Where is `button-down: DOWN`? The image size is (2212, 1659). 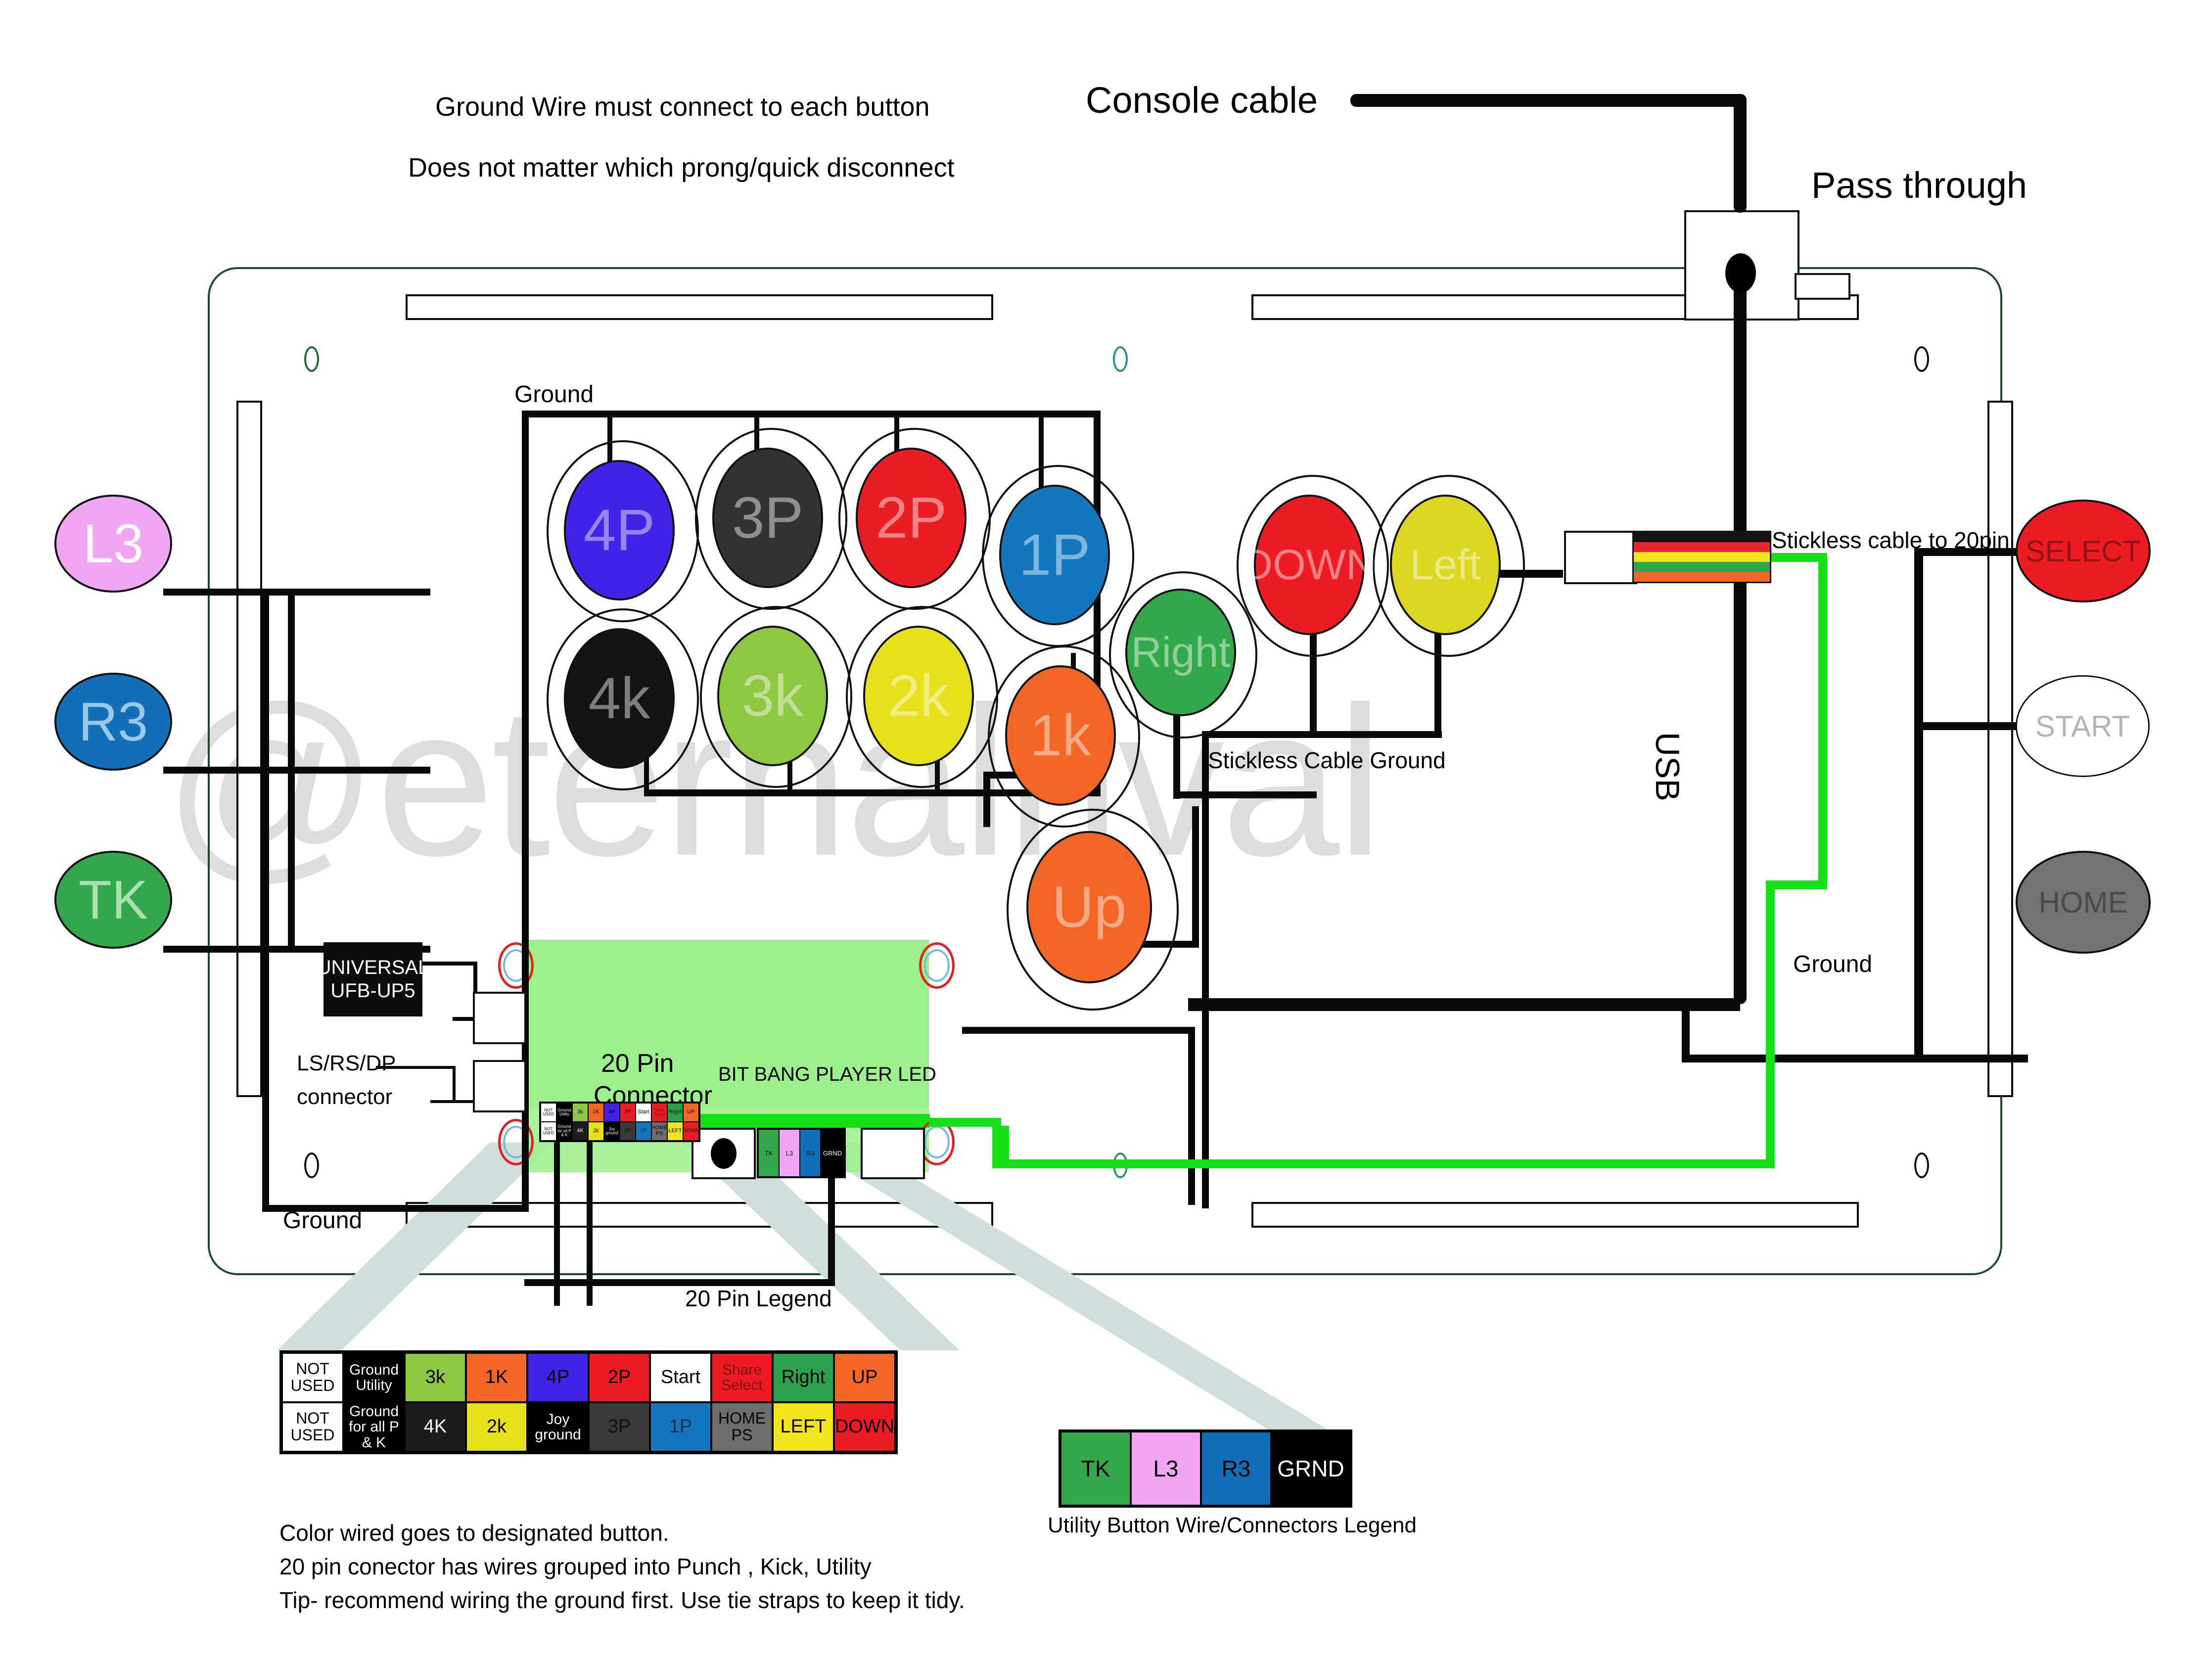
button-down: DOWN is located at coordinates (1310, 565).